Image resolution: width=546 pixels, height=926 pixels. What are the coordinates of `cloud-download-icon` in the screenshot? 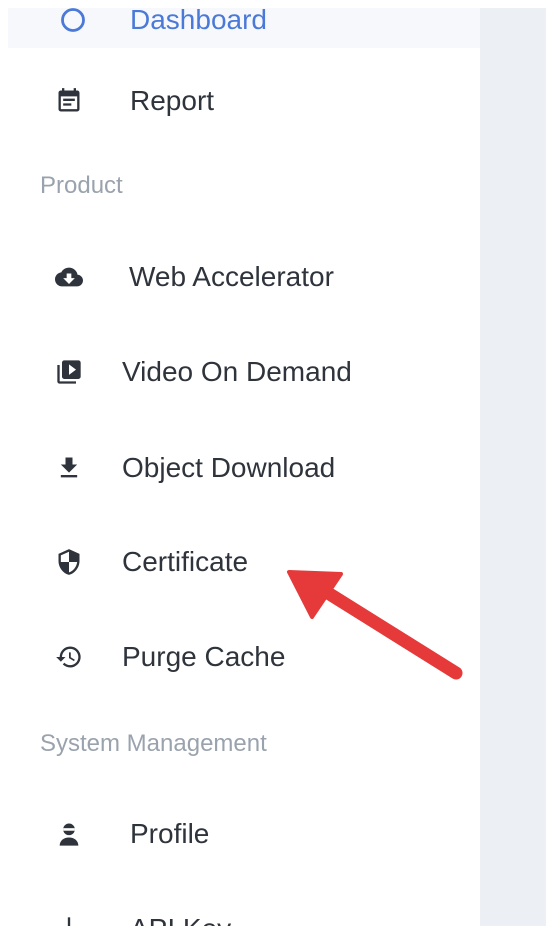 It's located at (69, 277).